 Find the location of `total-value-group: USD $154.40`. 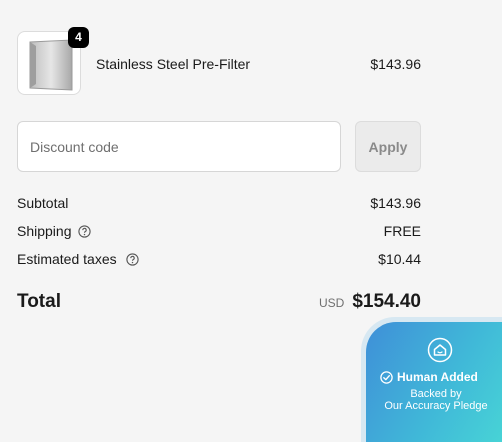

total-value-group: USD $154.40 is located at coordinates (370, 302).